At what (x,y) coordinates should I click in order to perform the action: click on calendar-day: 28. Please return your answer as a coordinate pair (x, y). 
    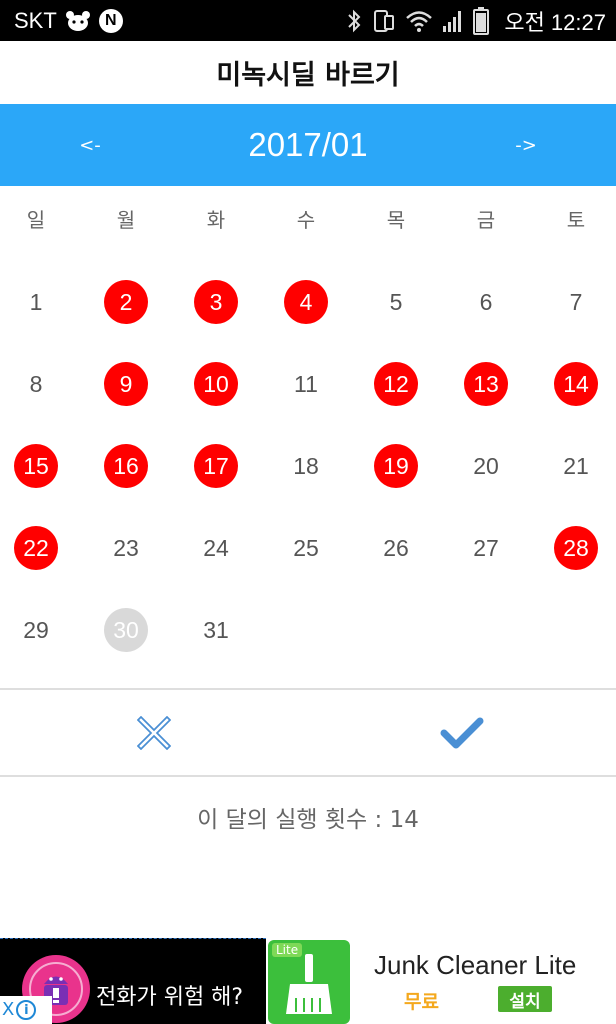
    Looking at the image, I should click on (576, 548).